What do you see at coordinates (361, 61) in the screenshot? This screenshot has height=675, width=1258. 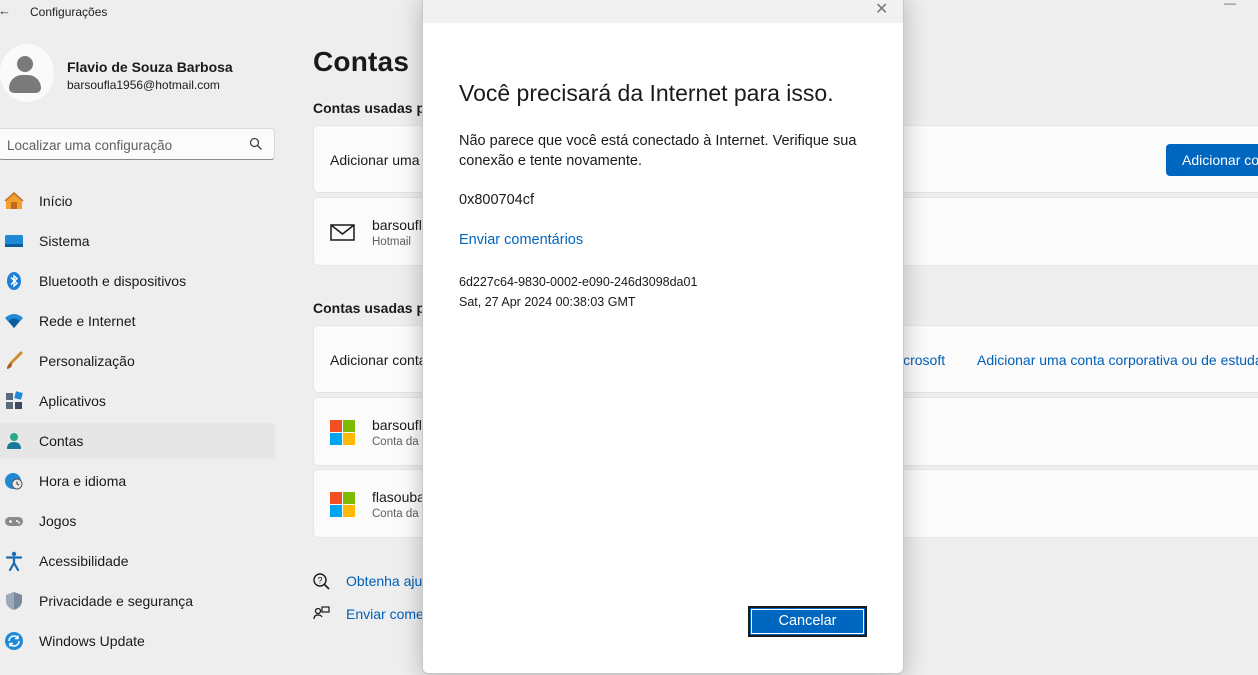 I see `page-title: Contas` at bounding box center [361, 61].